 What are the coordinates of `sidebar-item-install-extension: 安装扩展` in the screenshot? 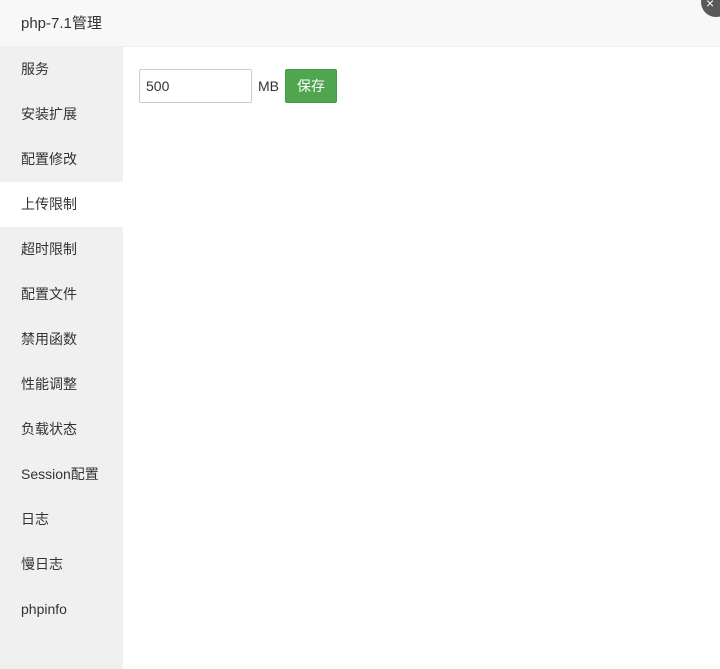 It's located at (61, 114).